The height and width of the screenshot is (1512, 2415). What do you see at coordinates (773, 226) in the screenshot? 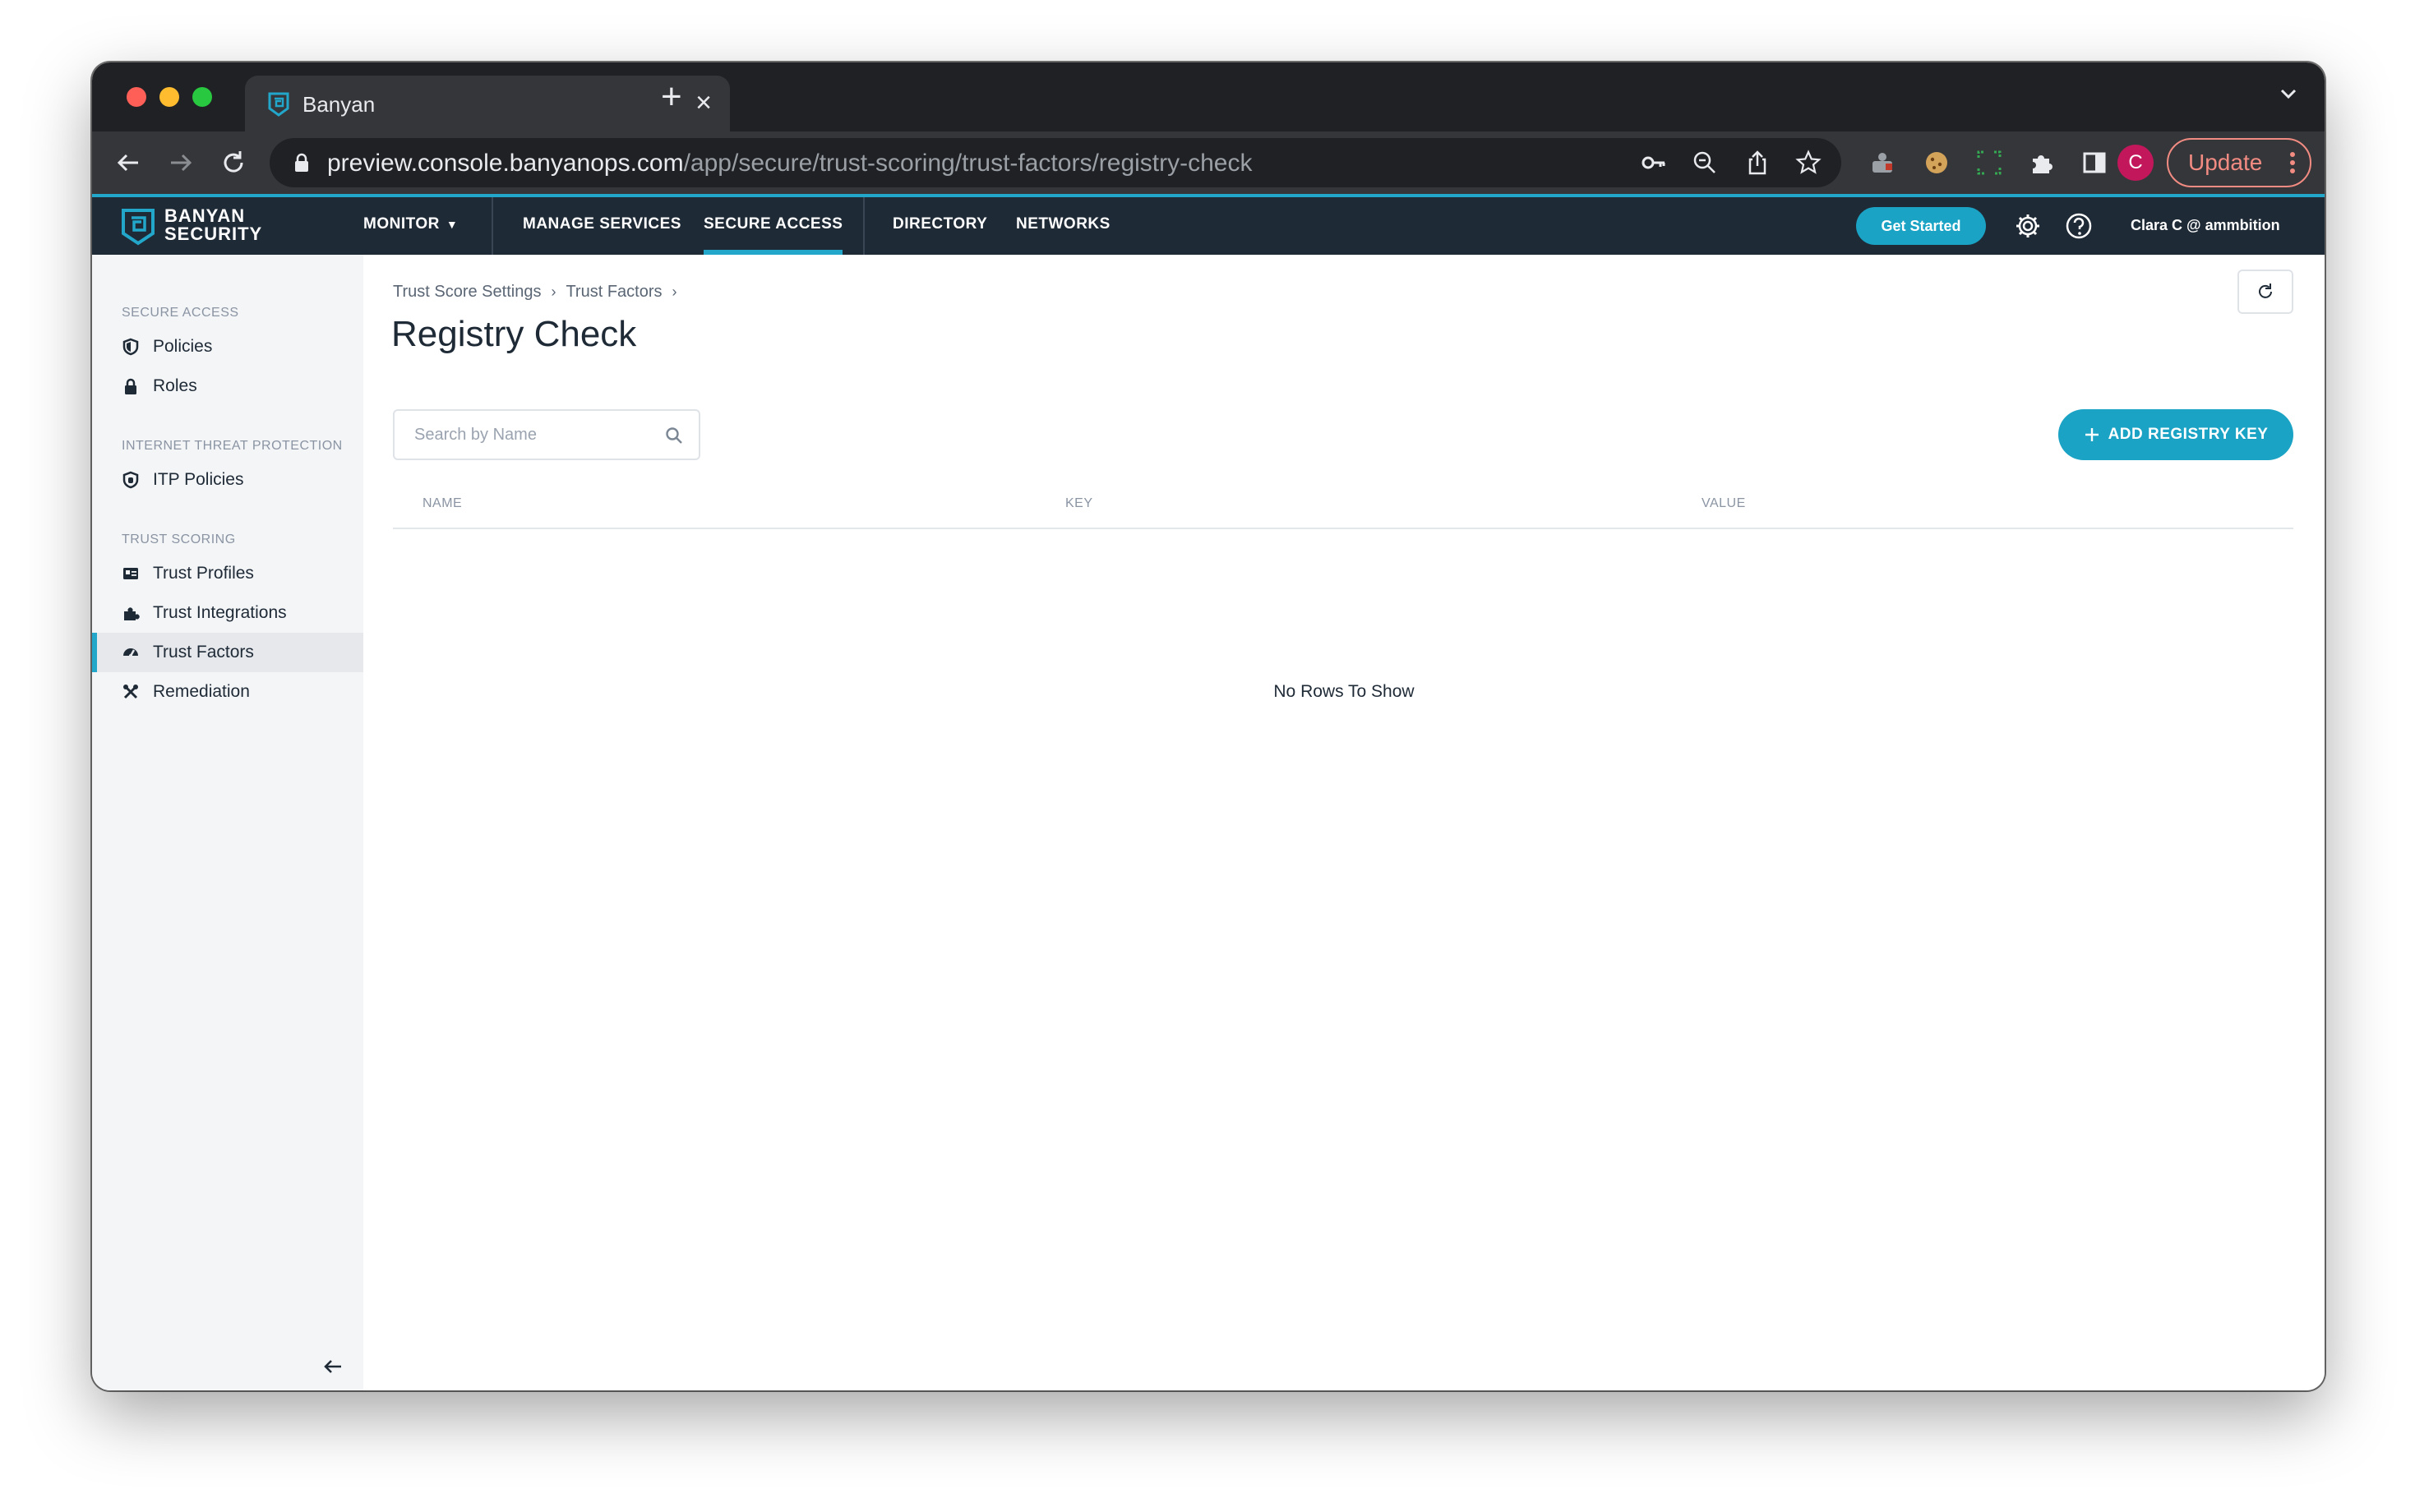
I see `nav-secure-access: SECURE ACCESS` at bounding box center [773, 226].